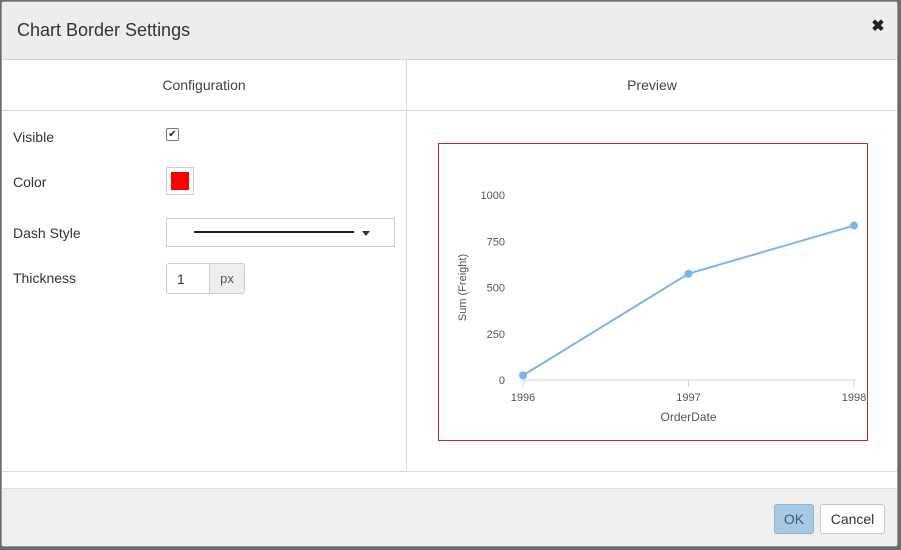 The width and height of the screenshot is (901, 550). What do you see at coordinates (30, 182) in the screenshot?
I see `color-label: Color` at bounding box center [30, 182].